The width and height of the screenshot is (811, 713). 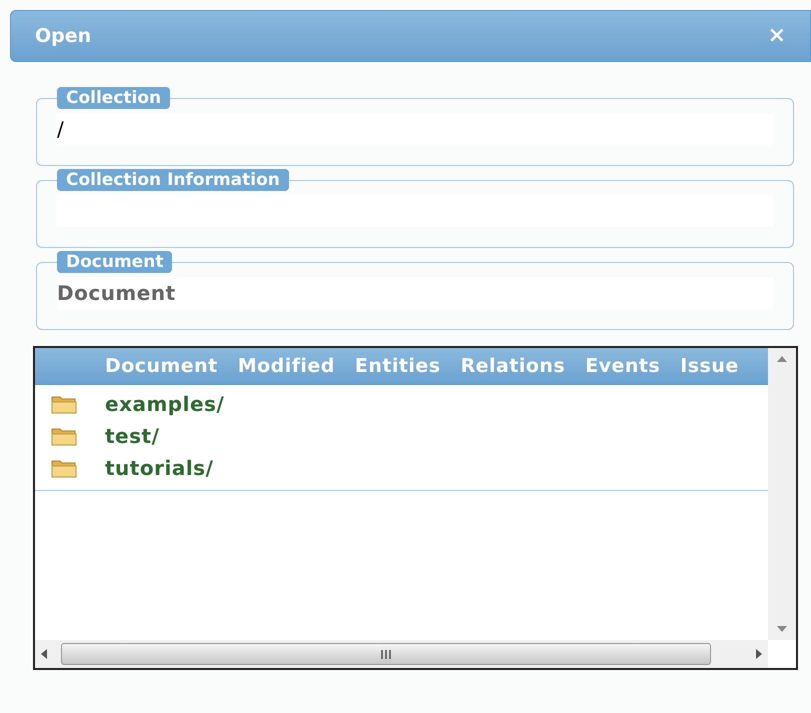 What do you see at coordinates (513, 366) in the screenshot?
I see `column-header: Relations` at bounding box center [513, 366].